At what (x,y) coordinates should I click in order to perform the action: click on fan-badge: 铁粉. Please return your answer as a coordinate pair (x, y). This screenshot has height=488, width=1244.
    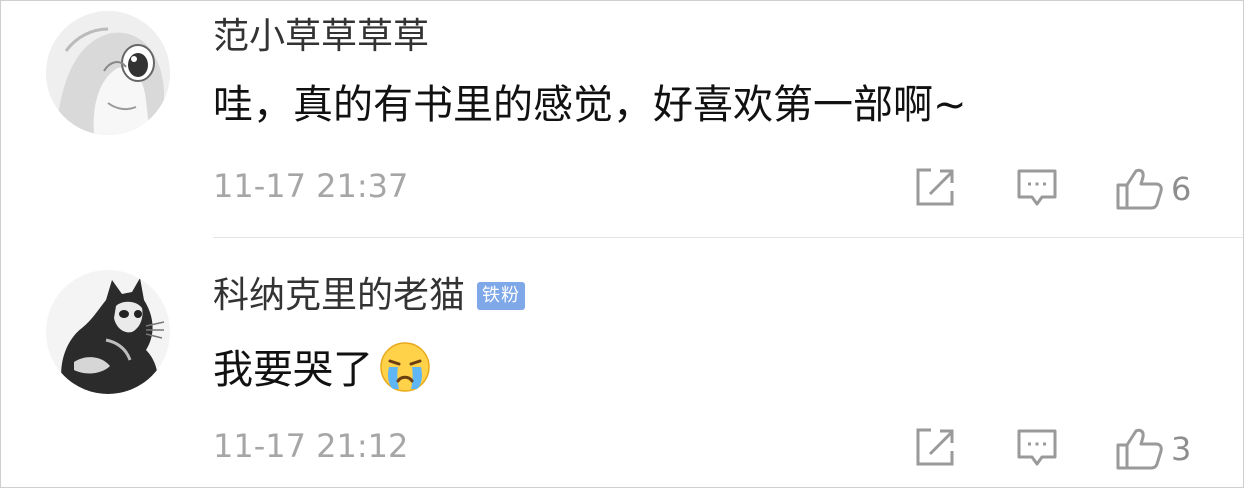
    Looking at the image, I should click on (501, 296).